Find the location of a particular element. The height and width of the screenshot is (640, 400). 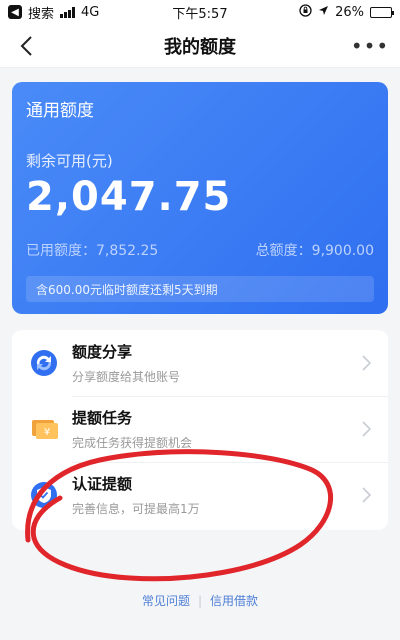

list-item-desc: 分享额度给其他账号 is located at coordinates (126, 377).